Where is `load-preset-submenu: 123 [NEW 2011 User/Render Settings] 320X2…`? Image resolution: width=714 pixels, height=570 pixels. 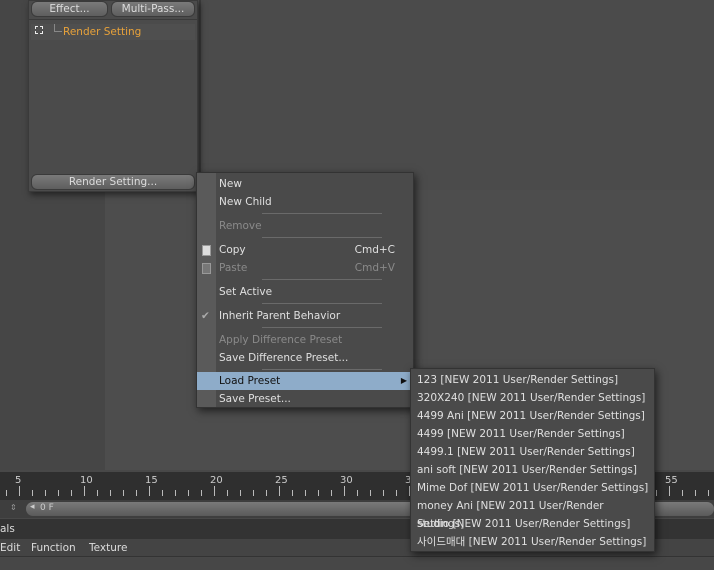 load-preset-submenu: 123 [NEW 2011 User/Render Settings] 320X2… is located at coordinates (532, 460).